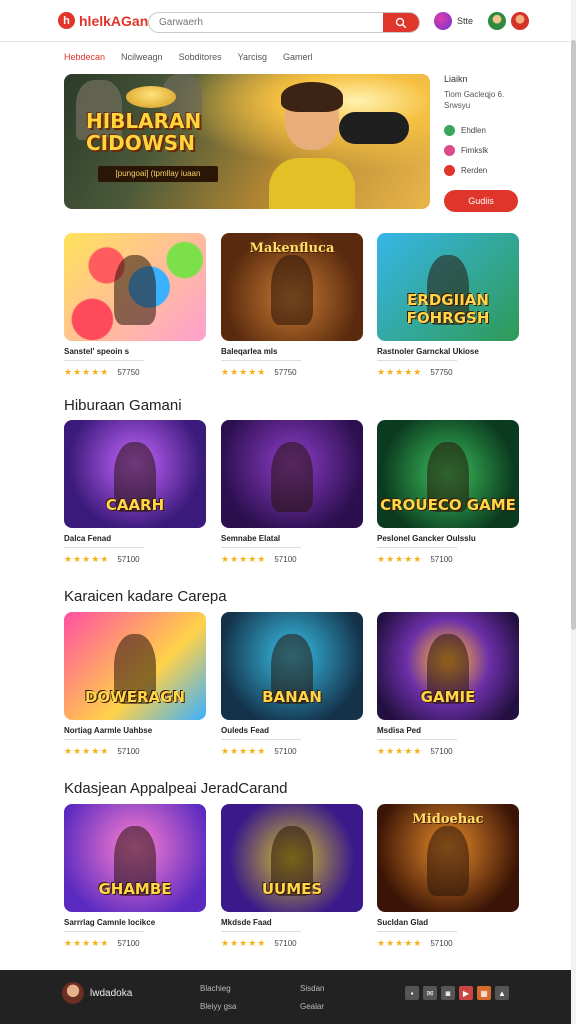 This screenshot has height=1024, width=576. I want to click on game-thumbnail: ERDGIIAN FOHRGSH, so click(448, 287).